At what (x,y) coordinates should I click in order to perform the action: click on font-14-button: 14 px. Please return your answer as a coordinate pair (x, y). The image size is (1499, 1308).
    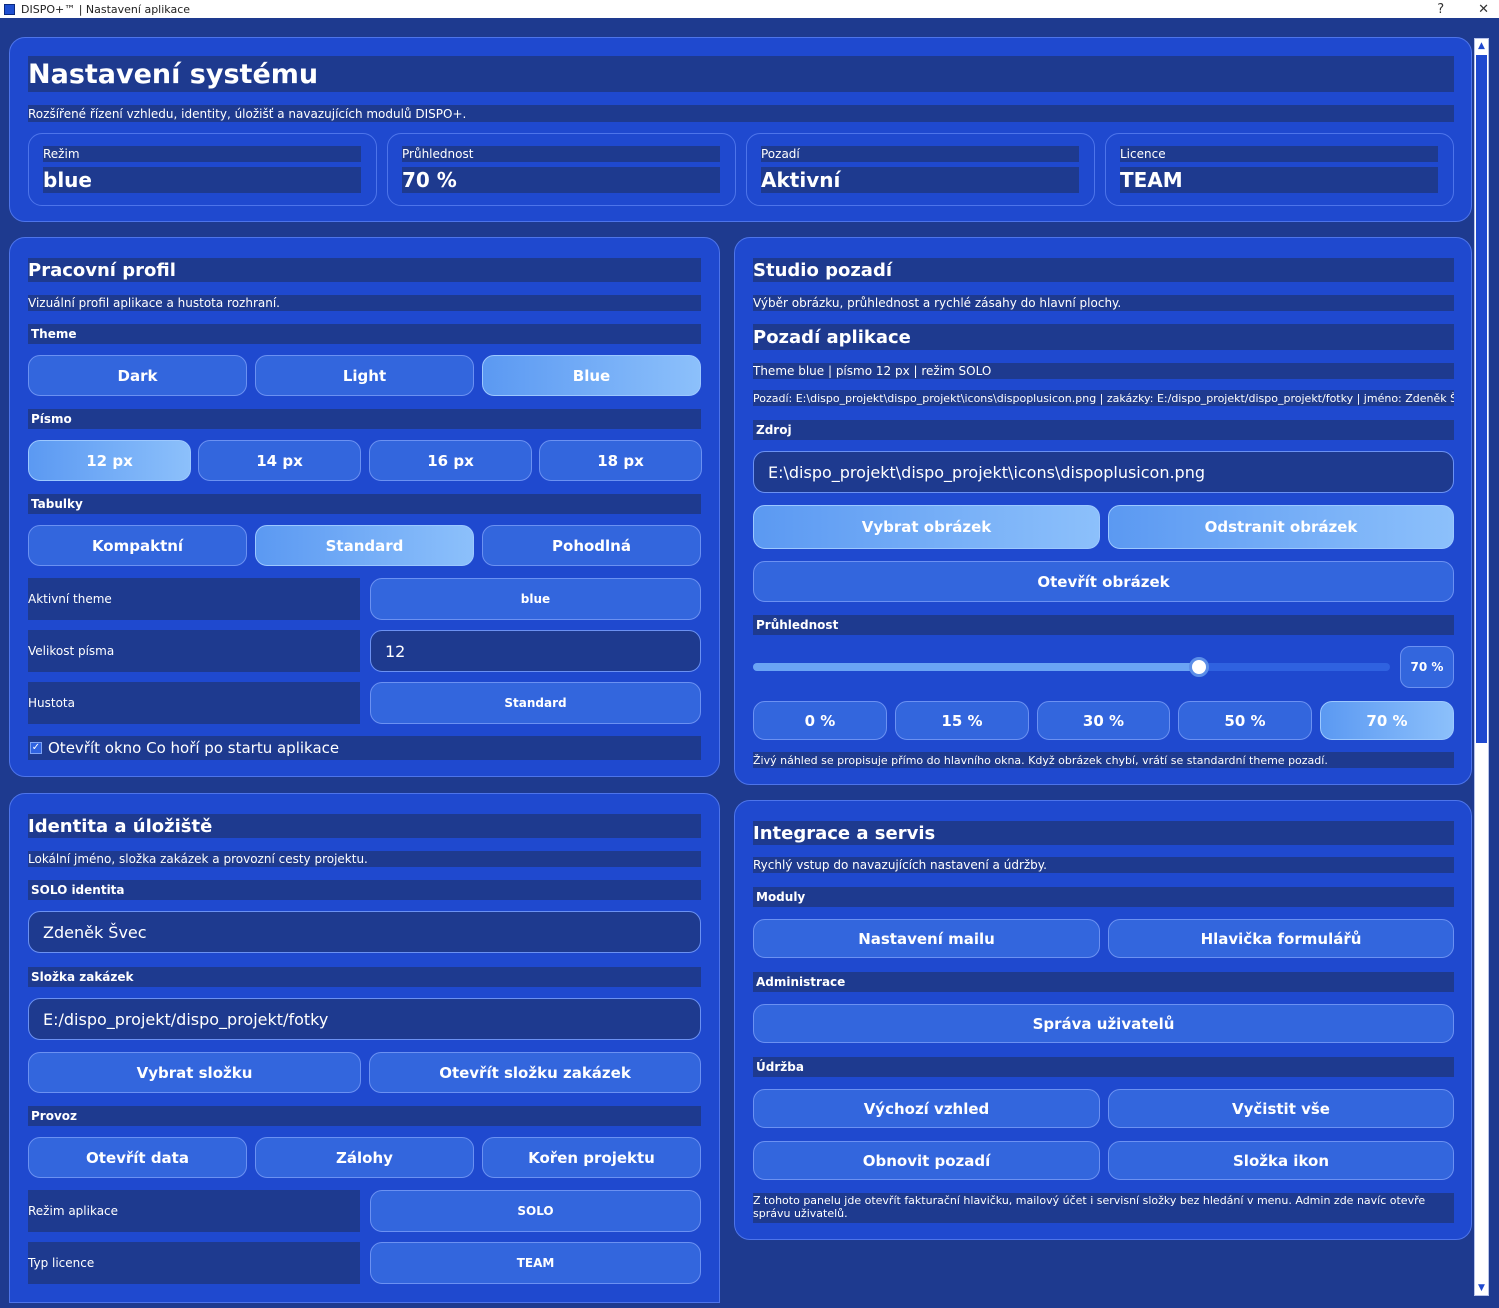
    Looking at the image, I should click on (279, 460).